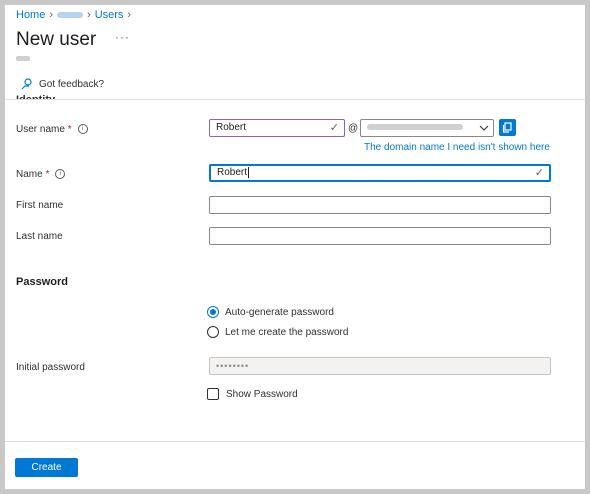 This screenshot has width=590, height=494. I want to click on copy-button, so click(507, 127).